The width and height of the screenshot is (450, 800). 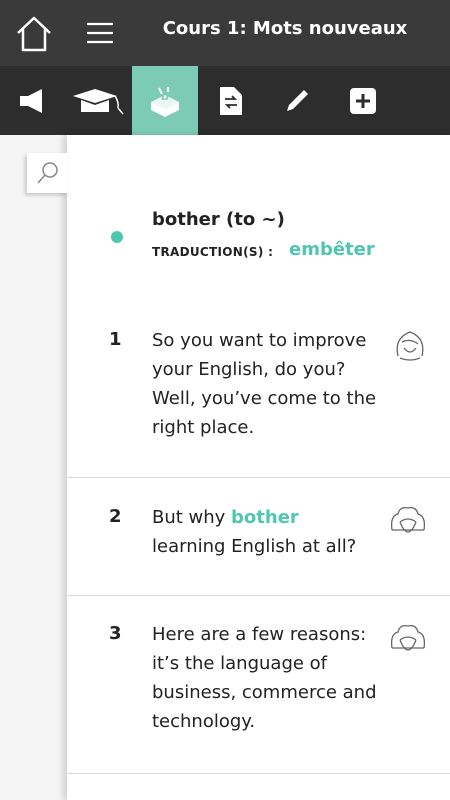 I want to click on tab-audio, so click(x=33, y=100).